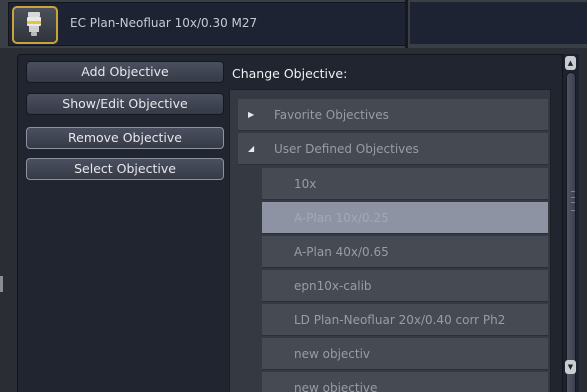 The height and width of the screenshot is (392, 587). I want to click on show-edit-objective-button: Show/Edit Objective, so click(125, 104).